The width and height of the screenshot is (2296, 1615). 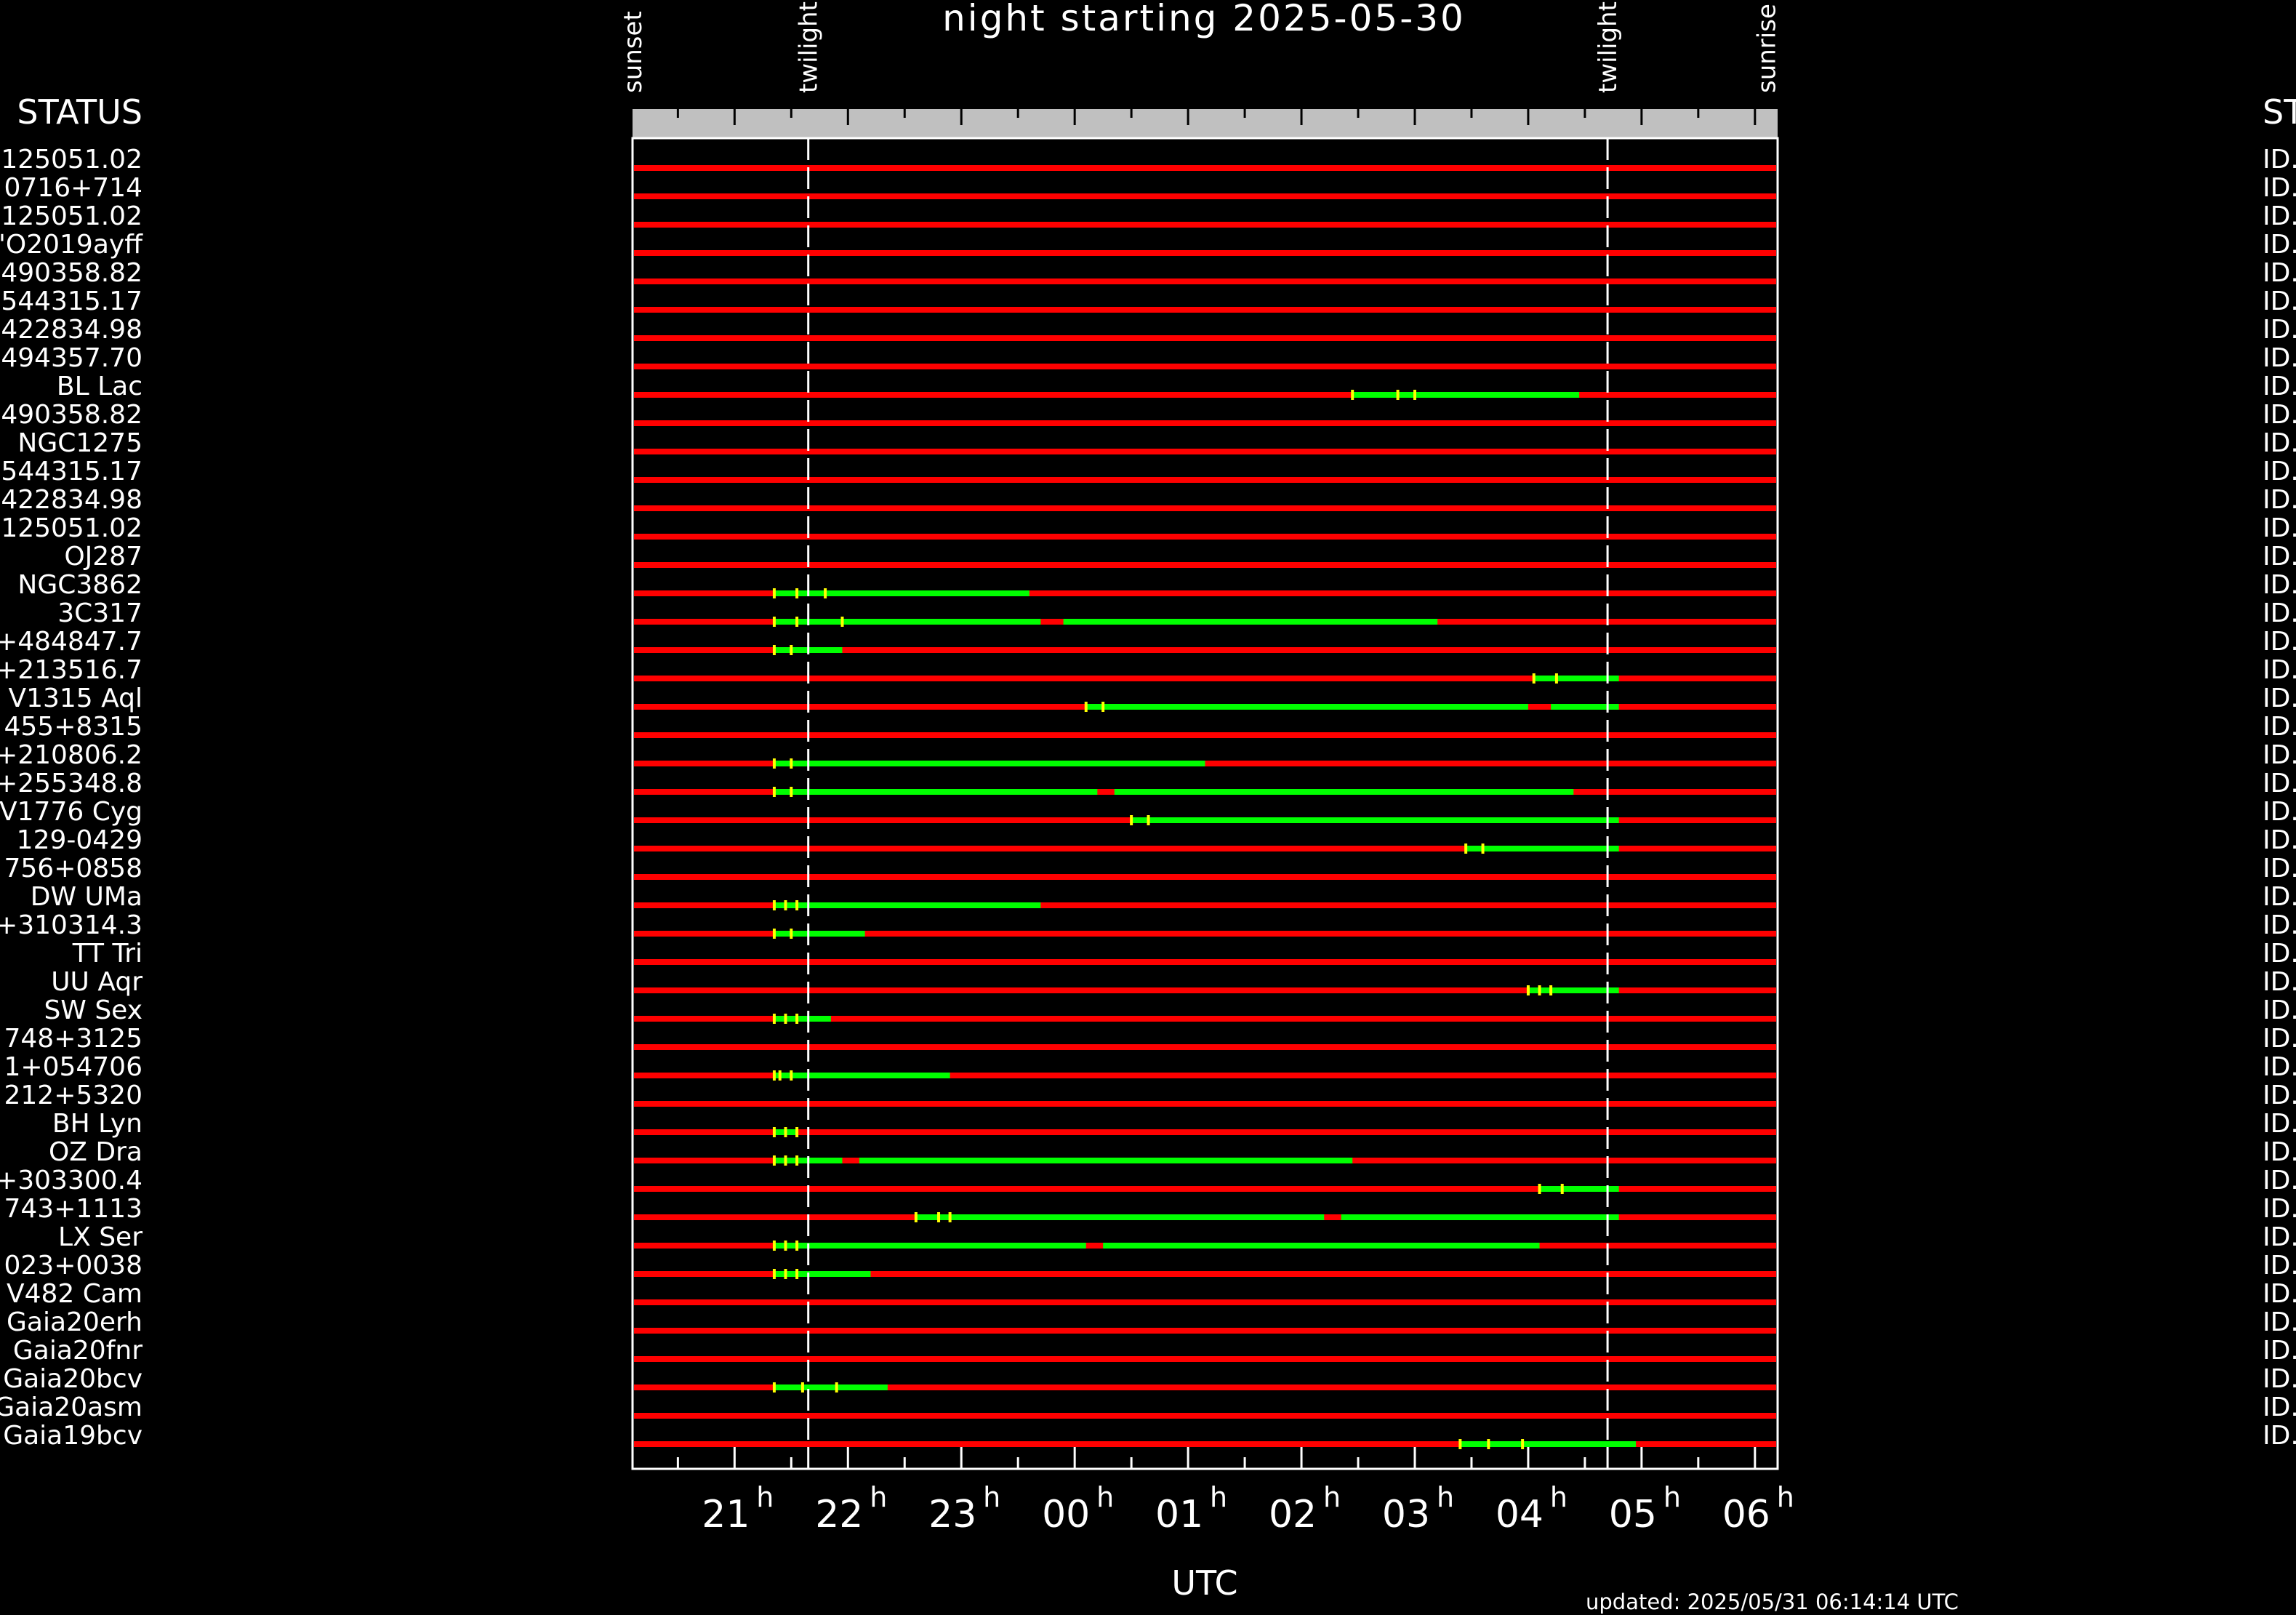 What do you see at coordinates (107, 954) in the screenshot?
I see `target-name-label: TT Tri` at bounding box center [107, 954].